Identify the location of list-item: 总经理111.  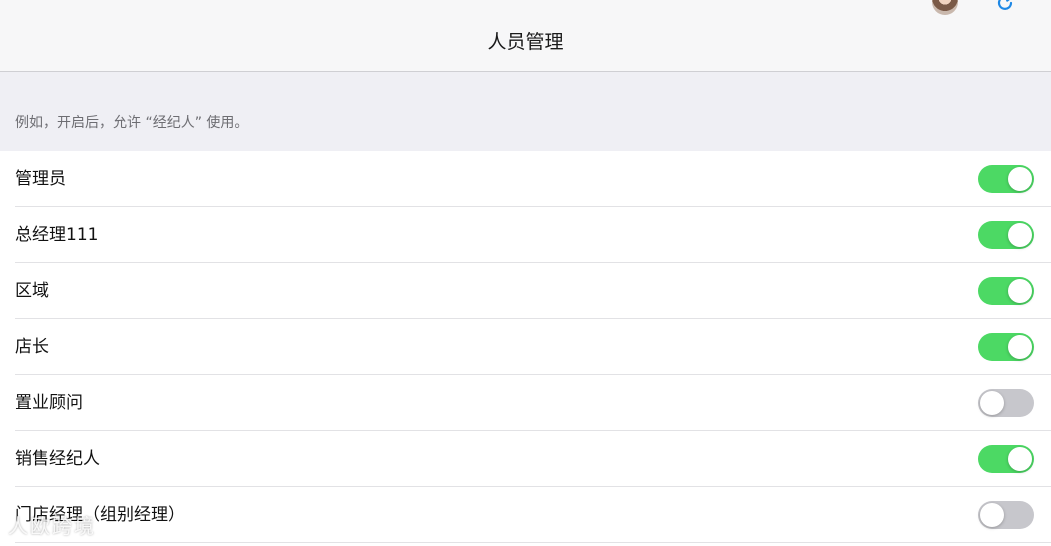
(525, 235).